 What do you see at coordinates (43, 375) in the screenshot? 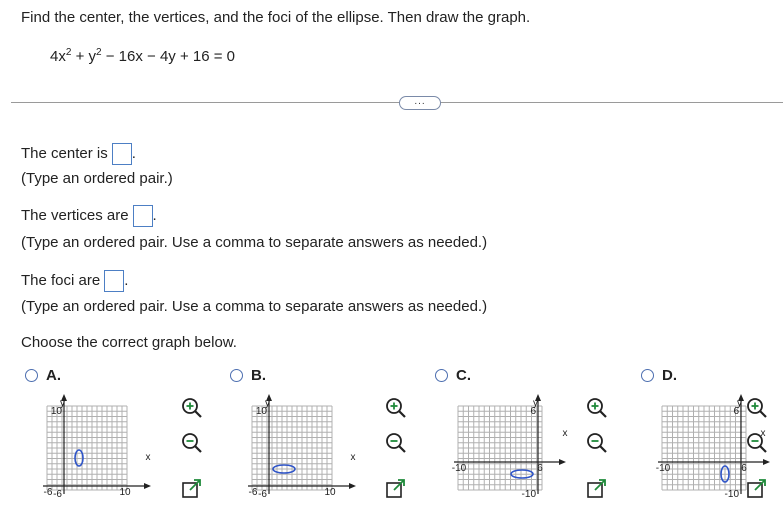
I see `option-a: A.` at bounding box center [43, 375].